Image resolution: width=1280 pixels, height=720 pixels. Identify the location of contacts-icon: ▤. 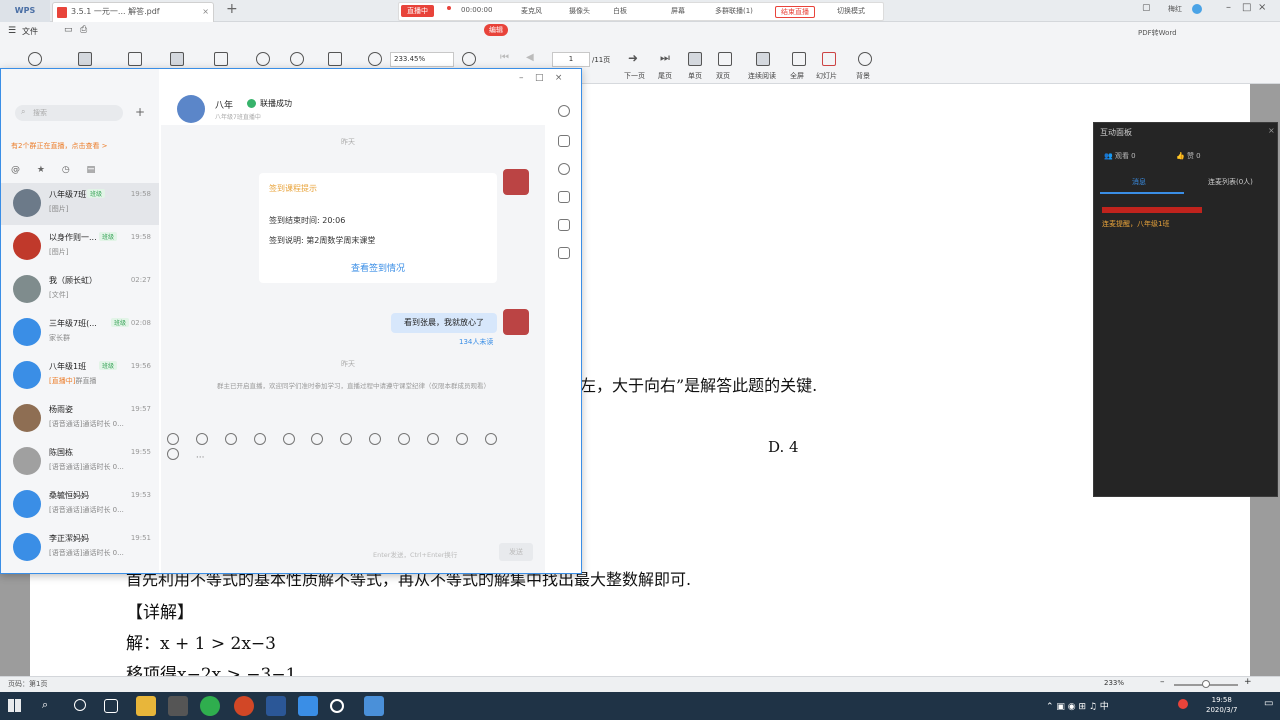
(91, 170).